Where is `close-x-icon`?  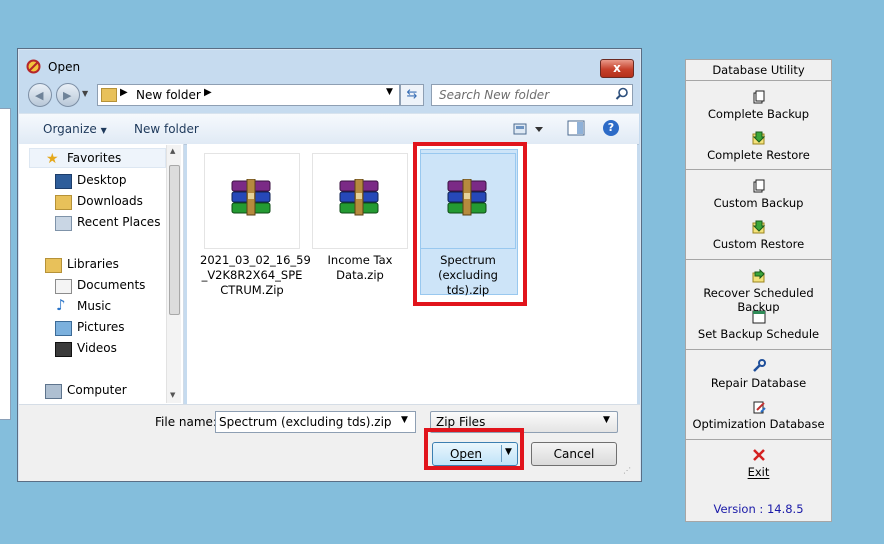
close-x-icon is located at coordinates (758, 455).